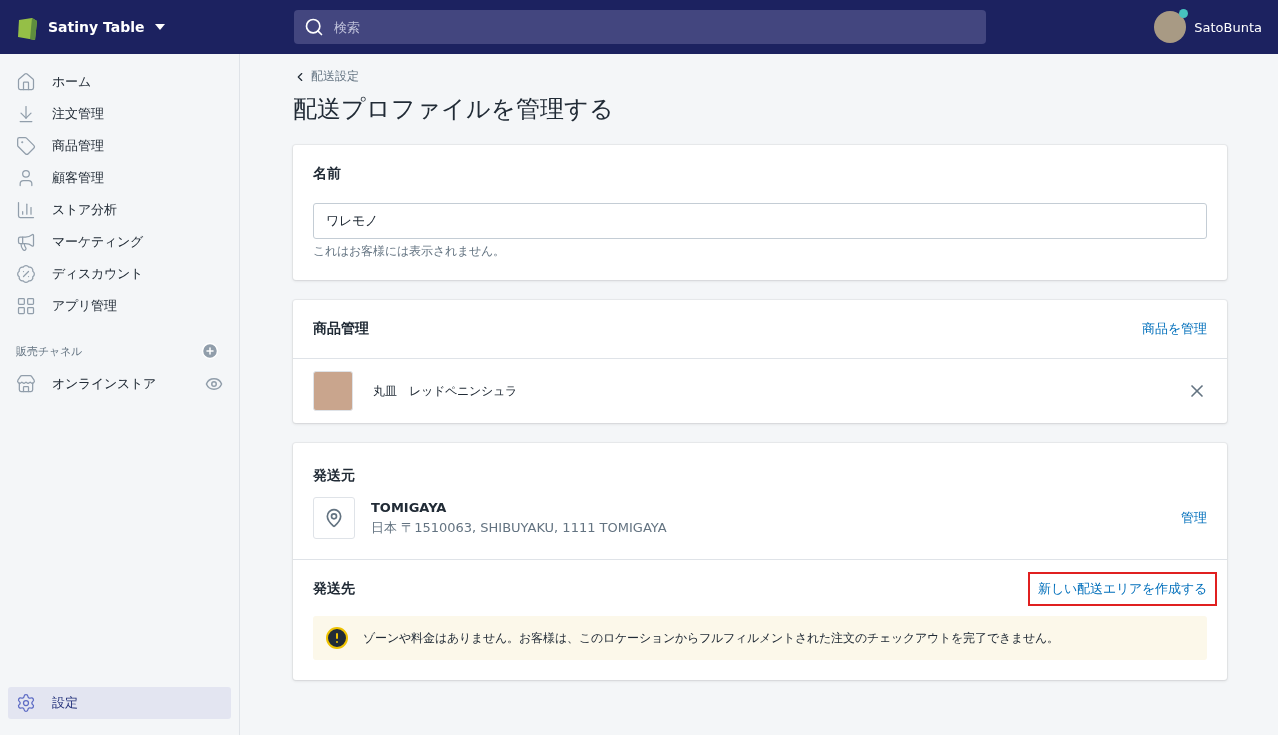 Image resolution: width=1278 pixels, height=735 pixels. What do you see at coordinates (119, 242) in the screenshot?
I see `sidebar-item: マーケティング` at bounding box center [119, 242].